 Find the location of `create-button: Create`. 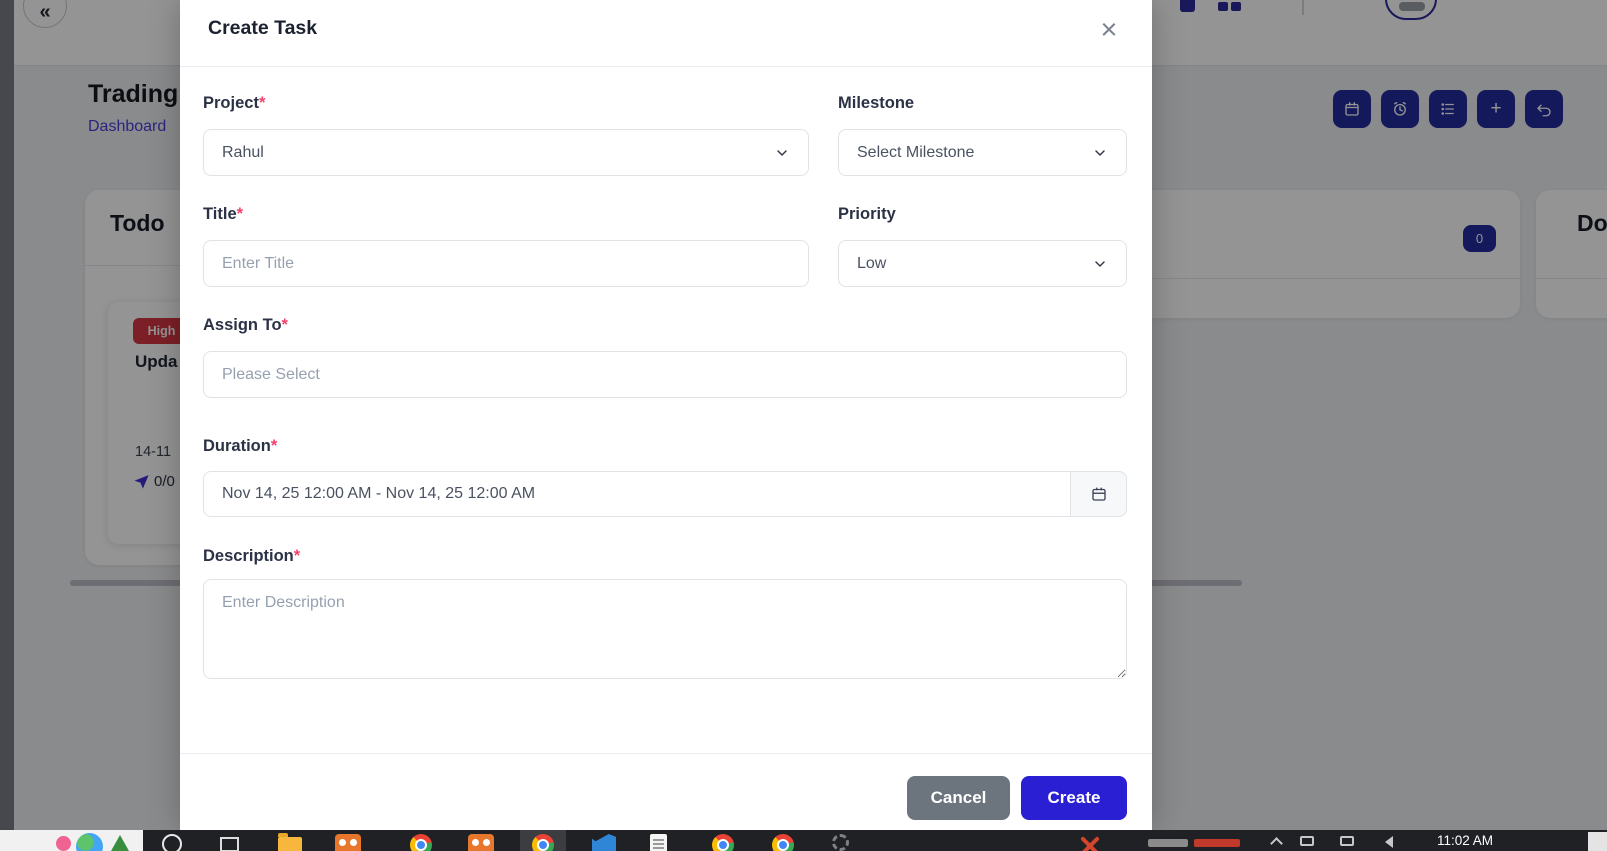

create-button: Create is located at coordinates (1074, 798).